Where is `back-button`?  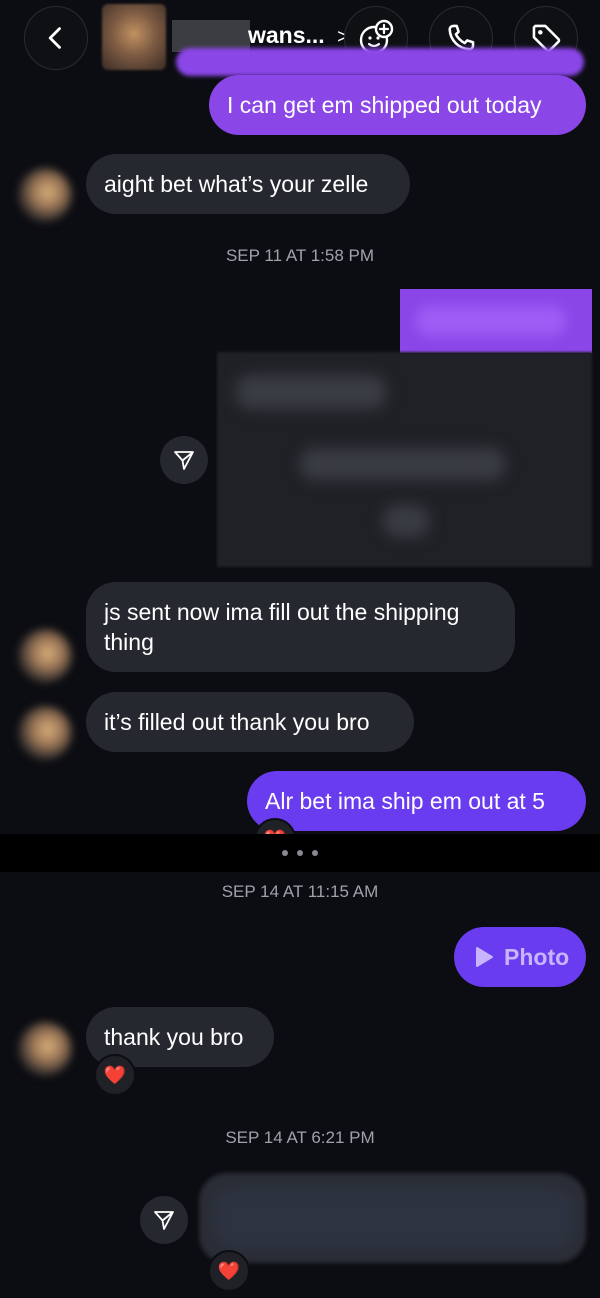 back-button is located at coordinates (56, 38).